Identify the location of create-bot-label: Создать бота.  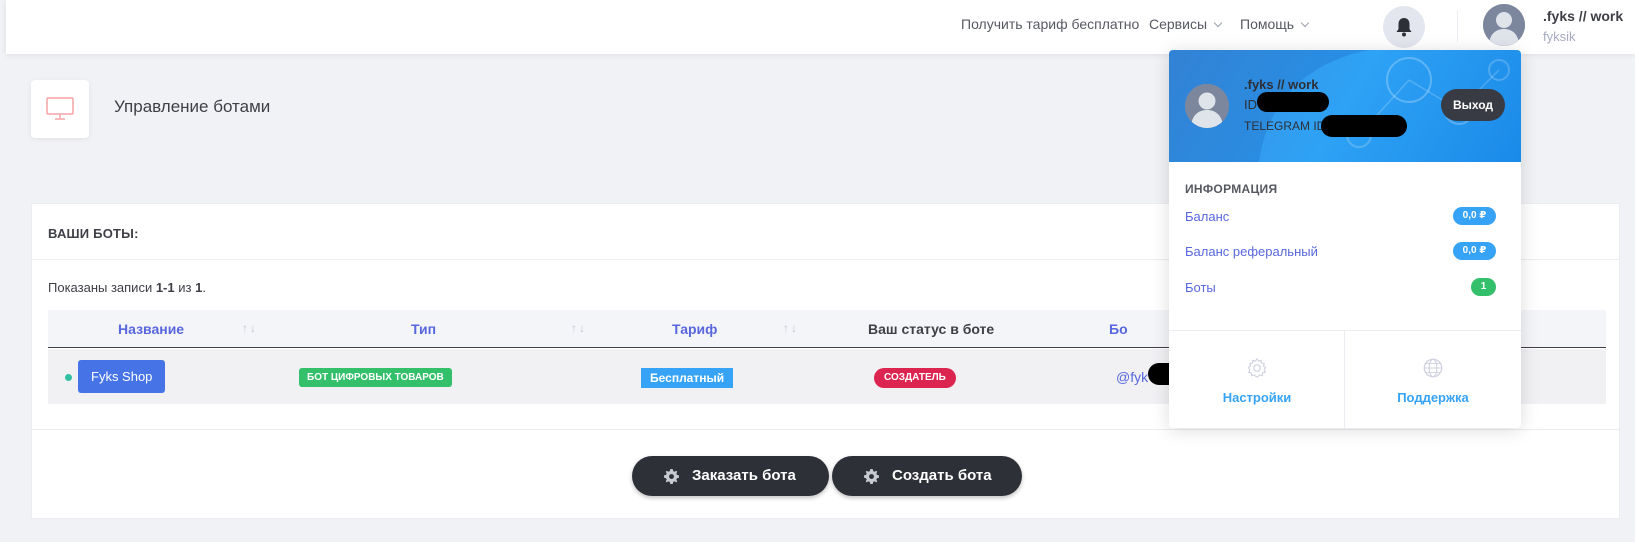
(942, 475).